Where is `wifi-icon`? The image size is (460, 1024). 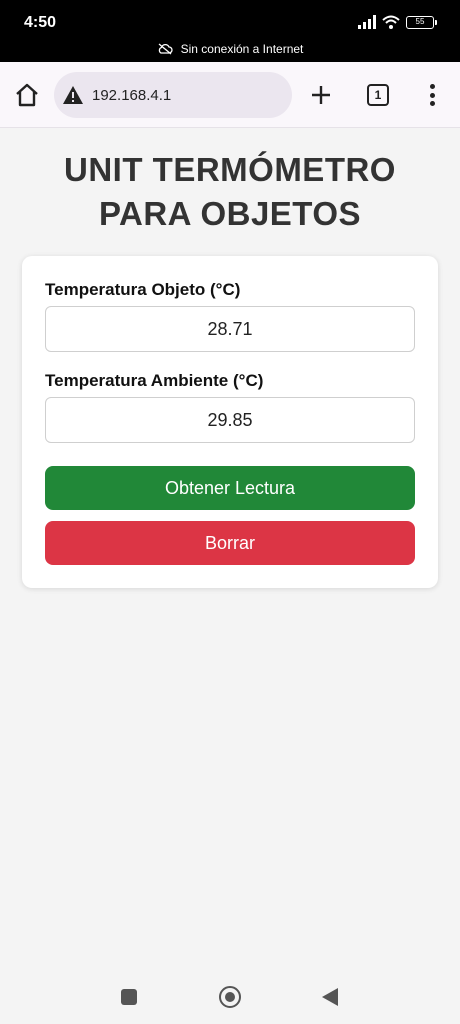
wifi-icon is located at coordinates (391, 22).